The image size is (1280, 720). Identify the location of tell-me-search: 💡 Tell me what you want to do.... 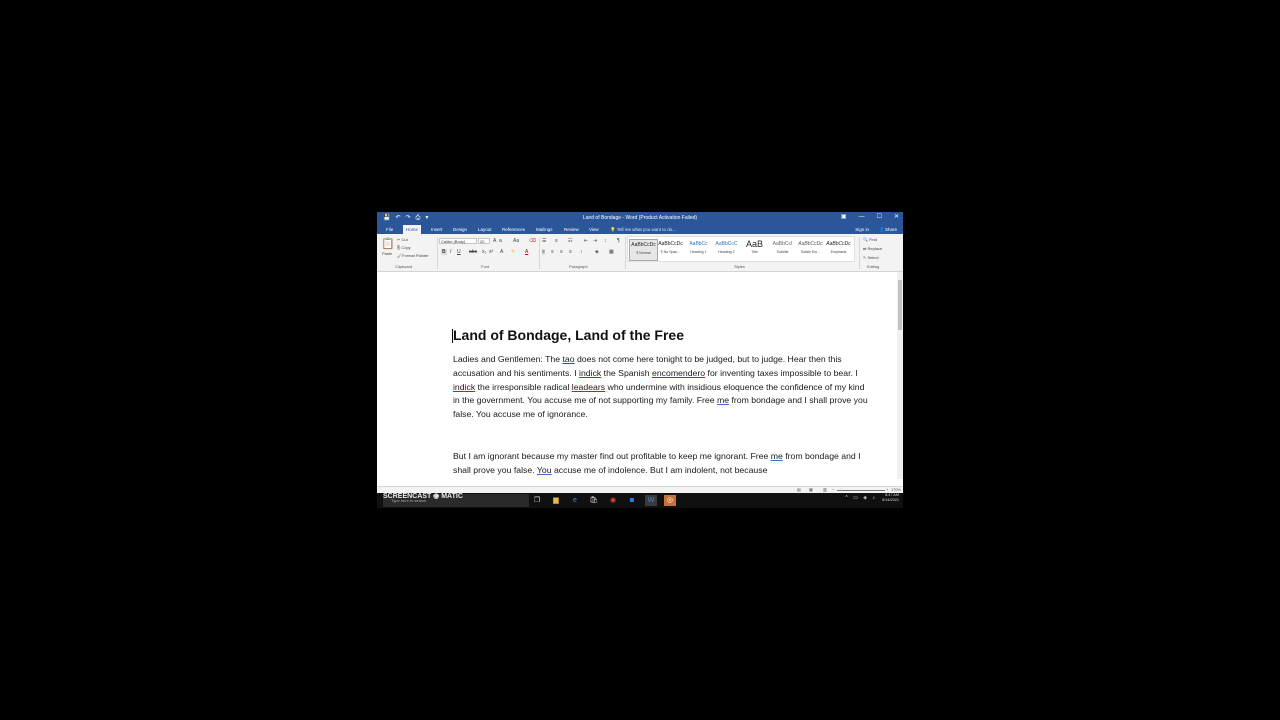
(643, 229).